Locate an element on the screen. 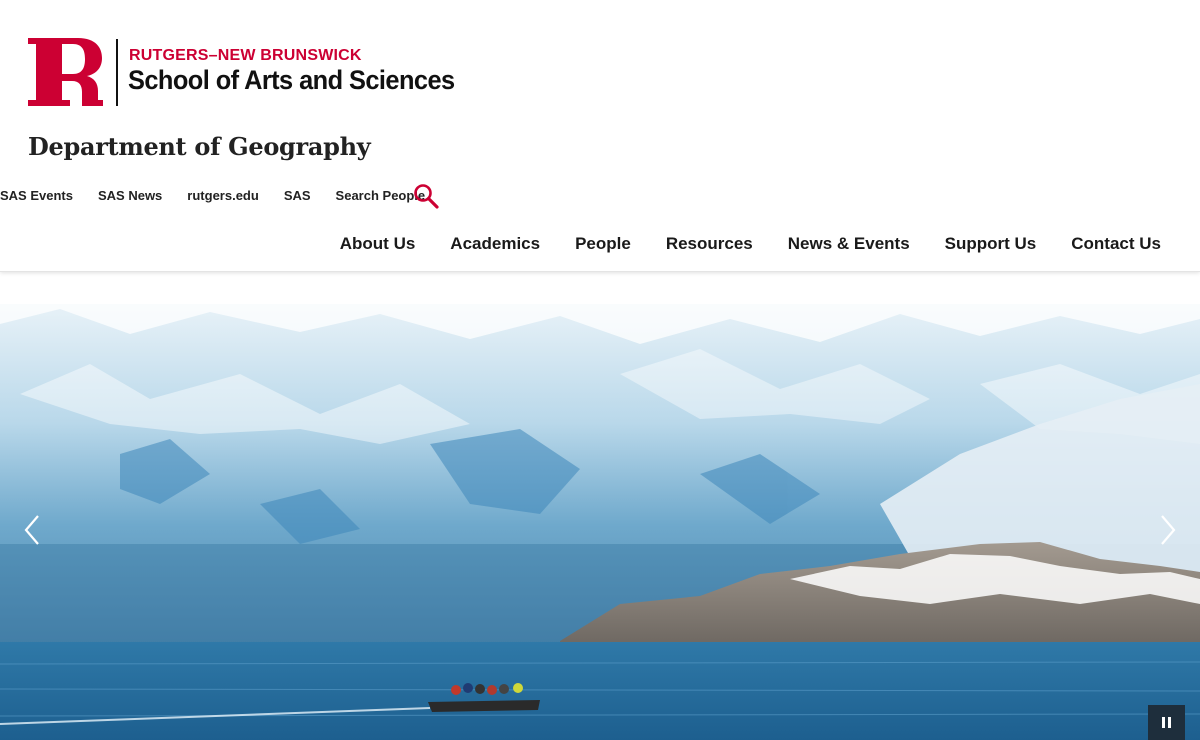  util-link-rutgers-edu: rutgers.edu is located at coordinates (223, 195).